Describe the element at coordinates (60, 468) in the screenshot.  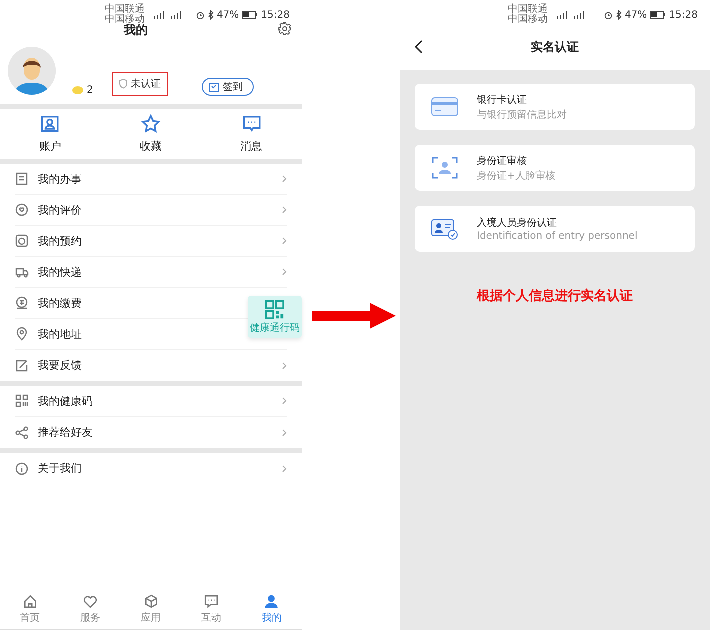
I see `menu-item: 关于我们` at that location.